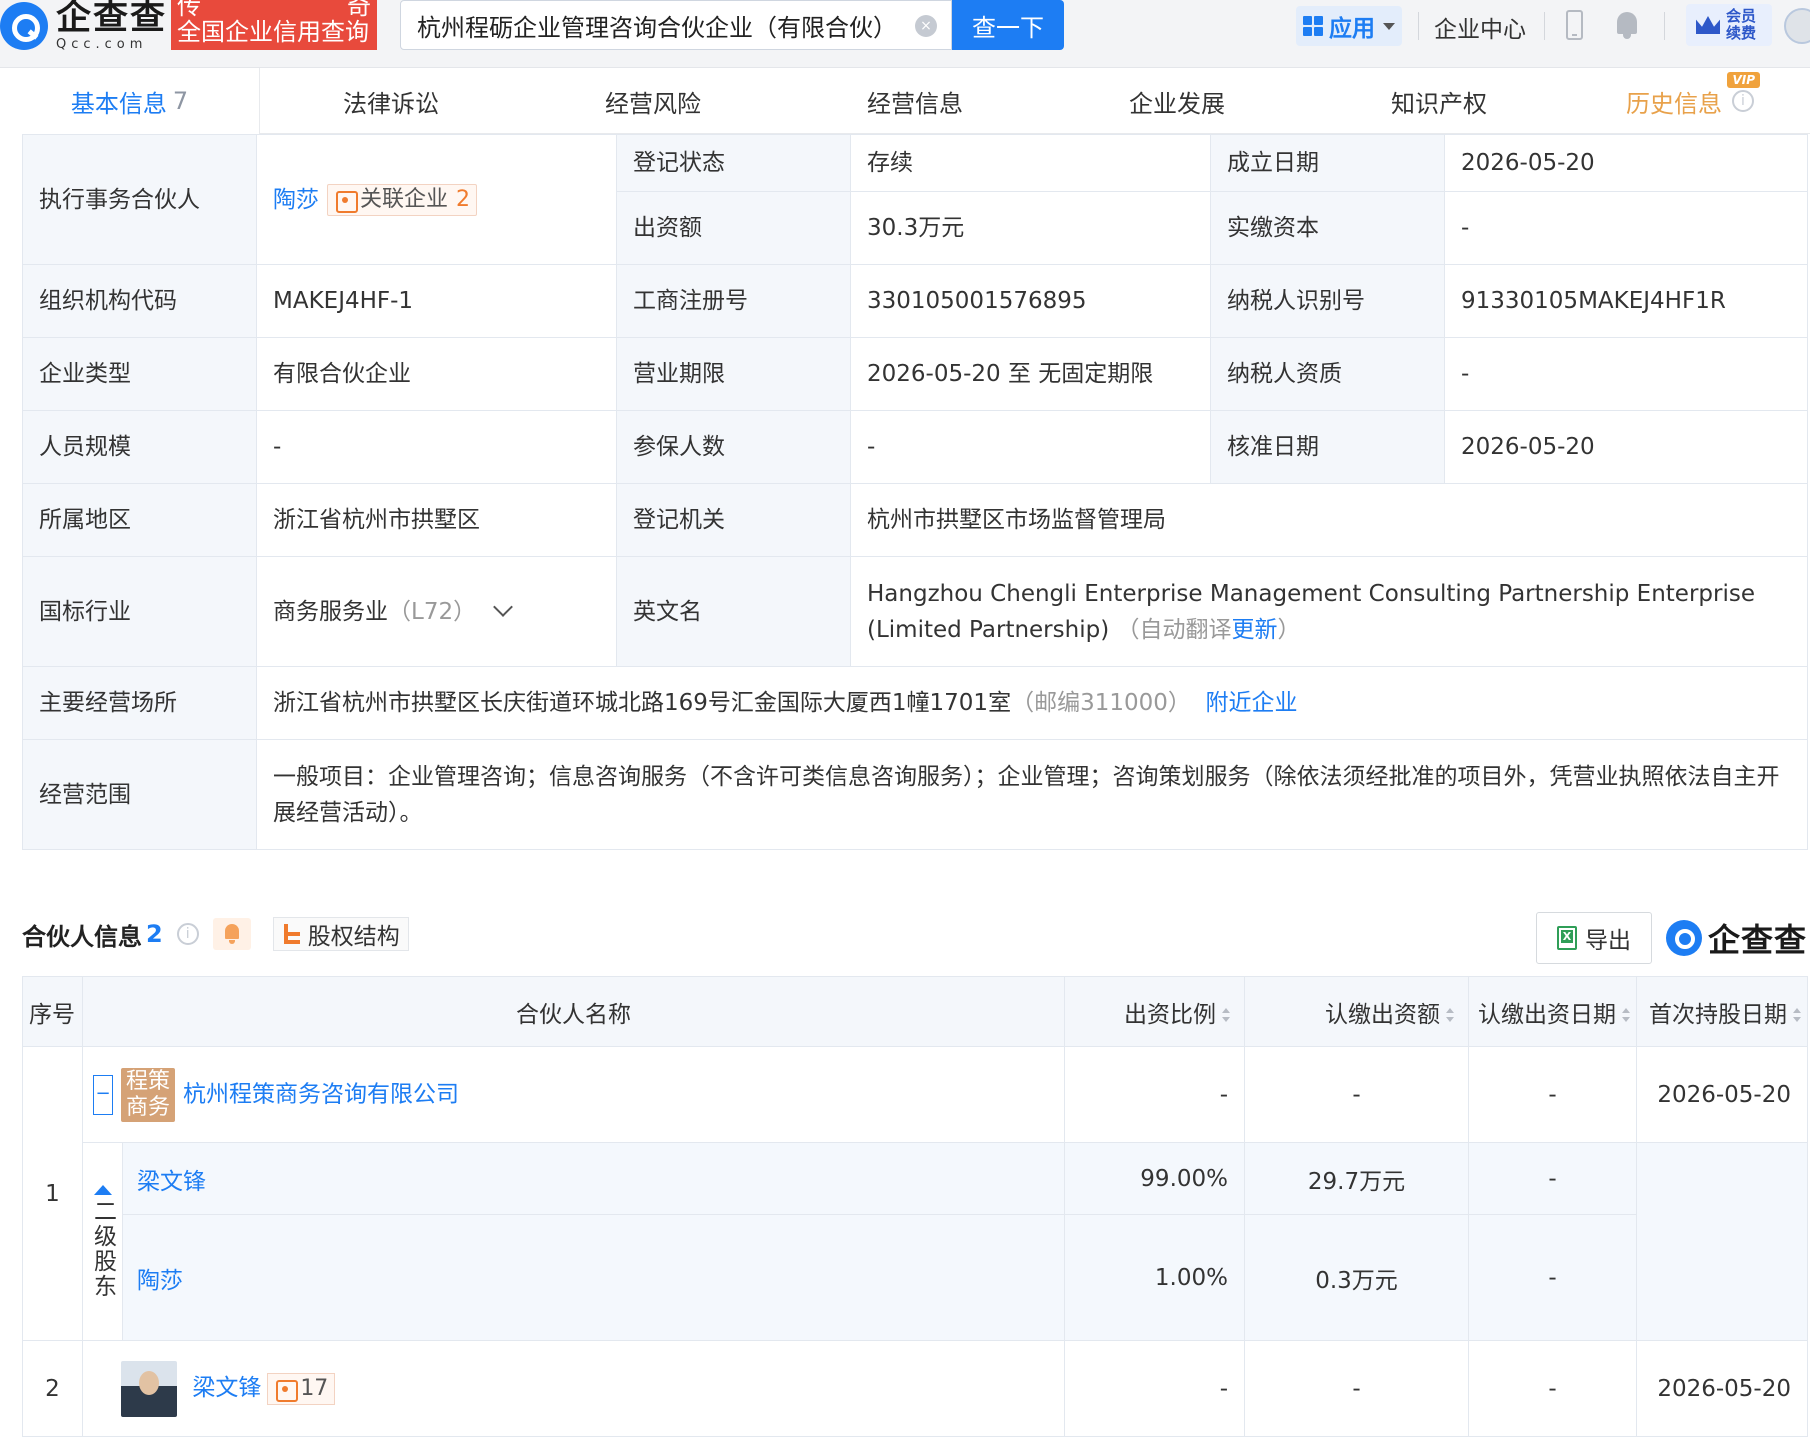 Image resolution: width=1810 pixels, height=1438 pixels. What do you see at coordinates (1356, 1011) in the screenshot?
I see `col-header-amount: 认缴出资额` at bounding box center [1356, 1011].